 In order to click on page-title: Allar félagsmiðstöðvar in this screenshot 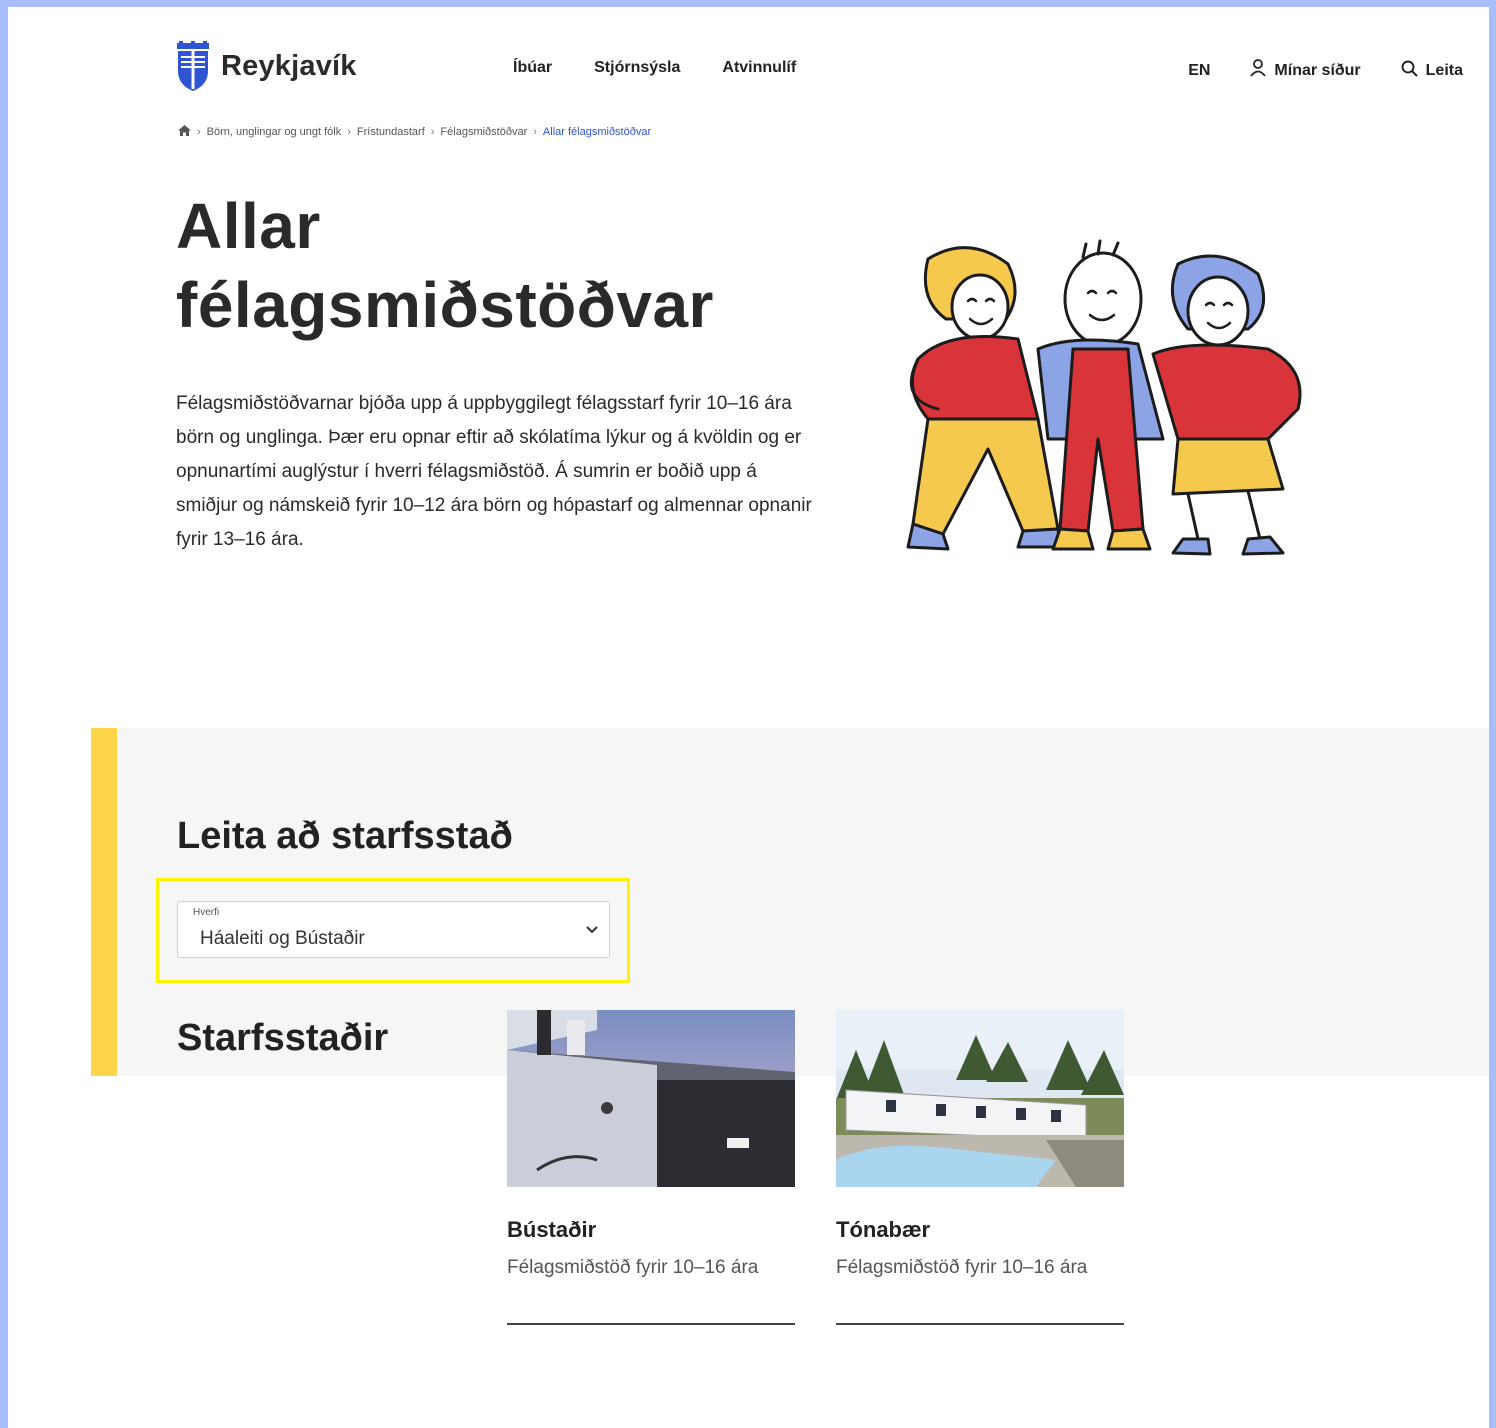, I will do `click(445, 265)`.